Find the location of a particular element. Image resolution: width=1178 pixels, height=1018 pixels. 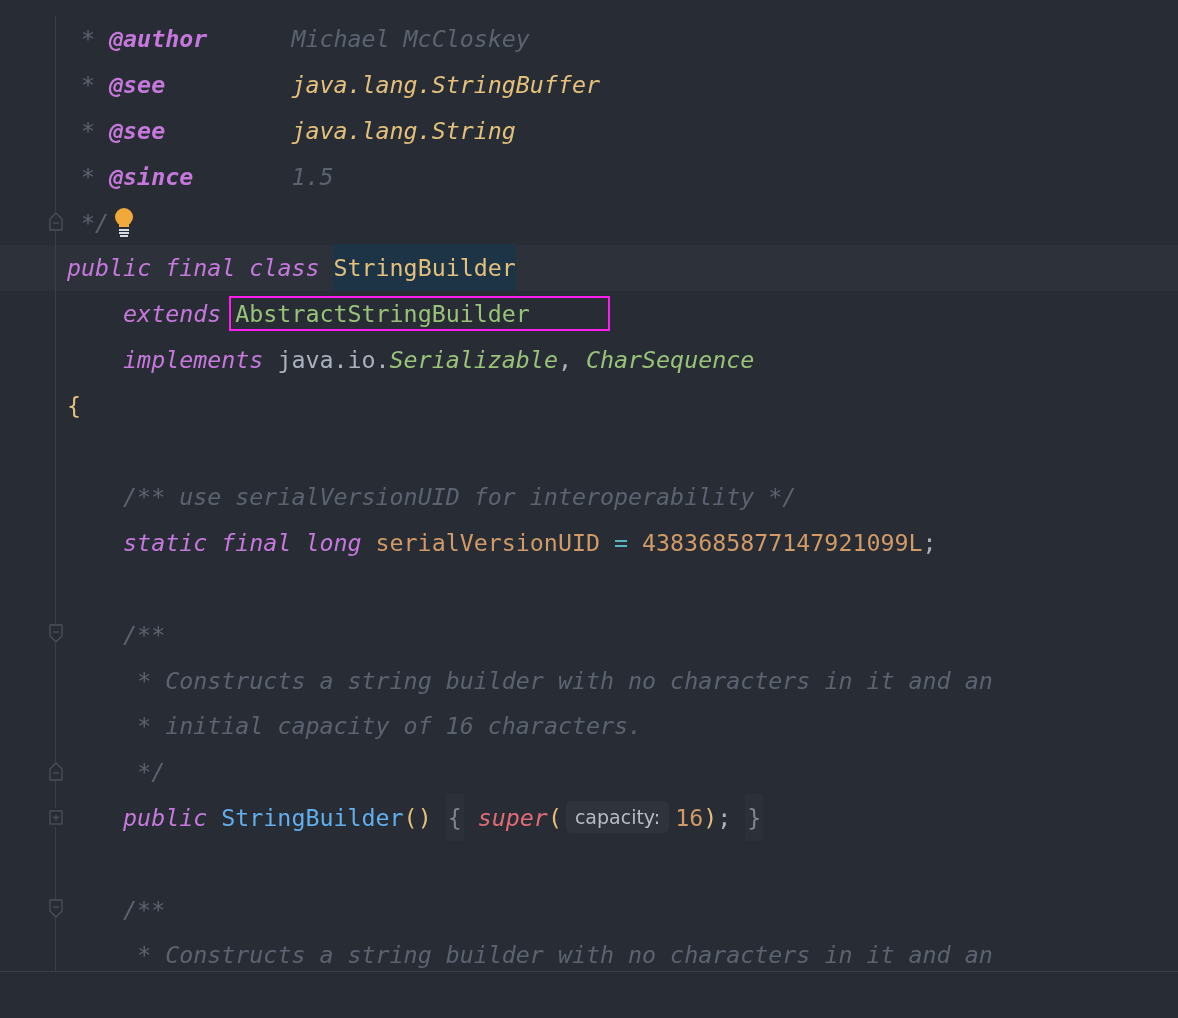

parenthesis: ( is located at coordinates (554, 817).